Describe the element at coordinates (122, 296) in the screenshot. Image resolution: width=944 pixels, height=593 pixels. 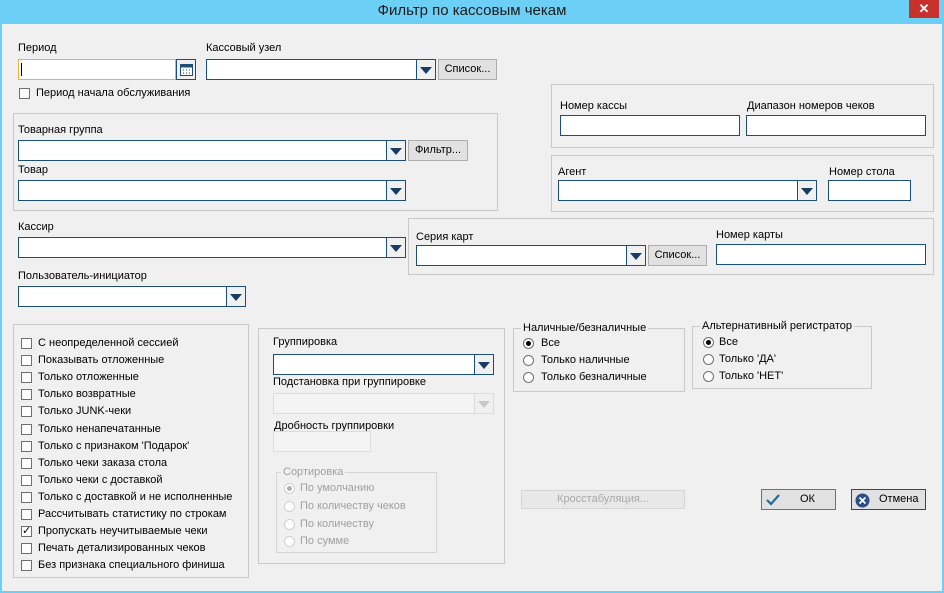
I see `initiator-select` at that location.